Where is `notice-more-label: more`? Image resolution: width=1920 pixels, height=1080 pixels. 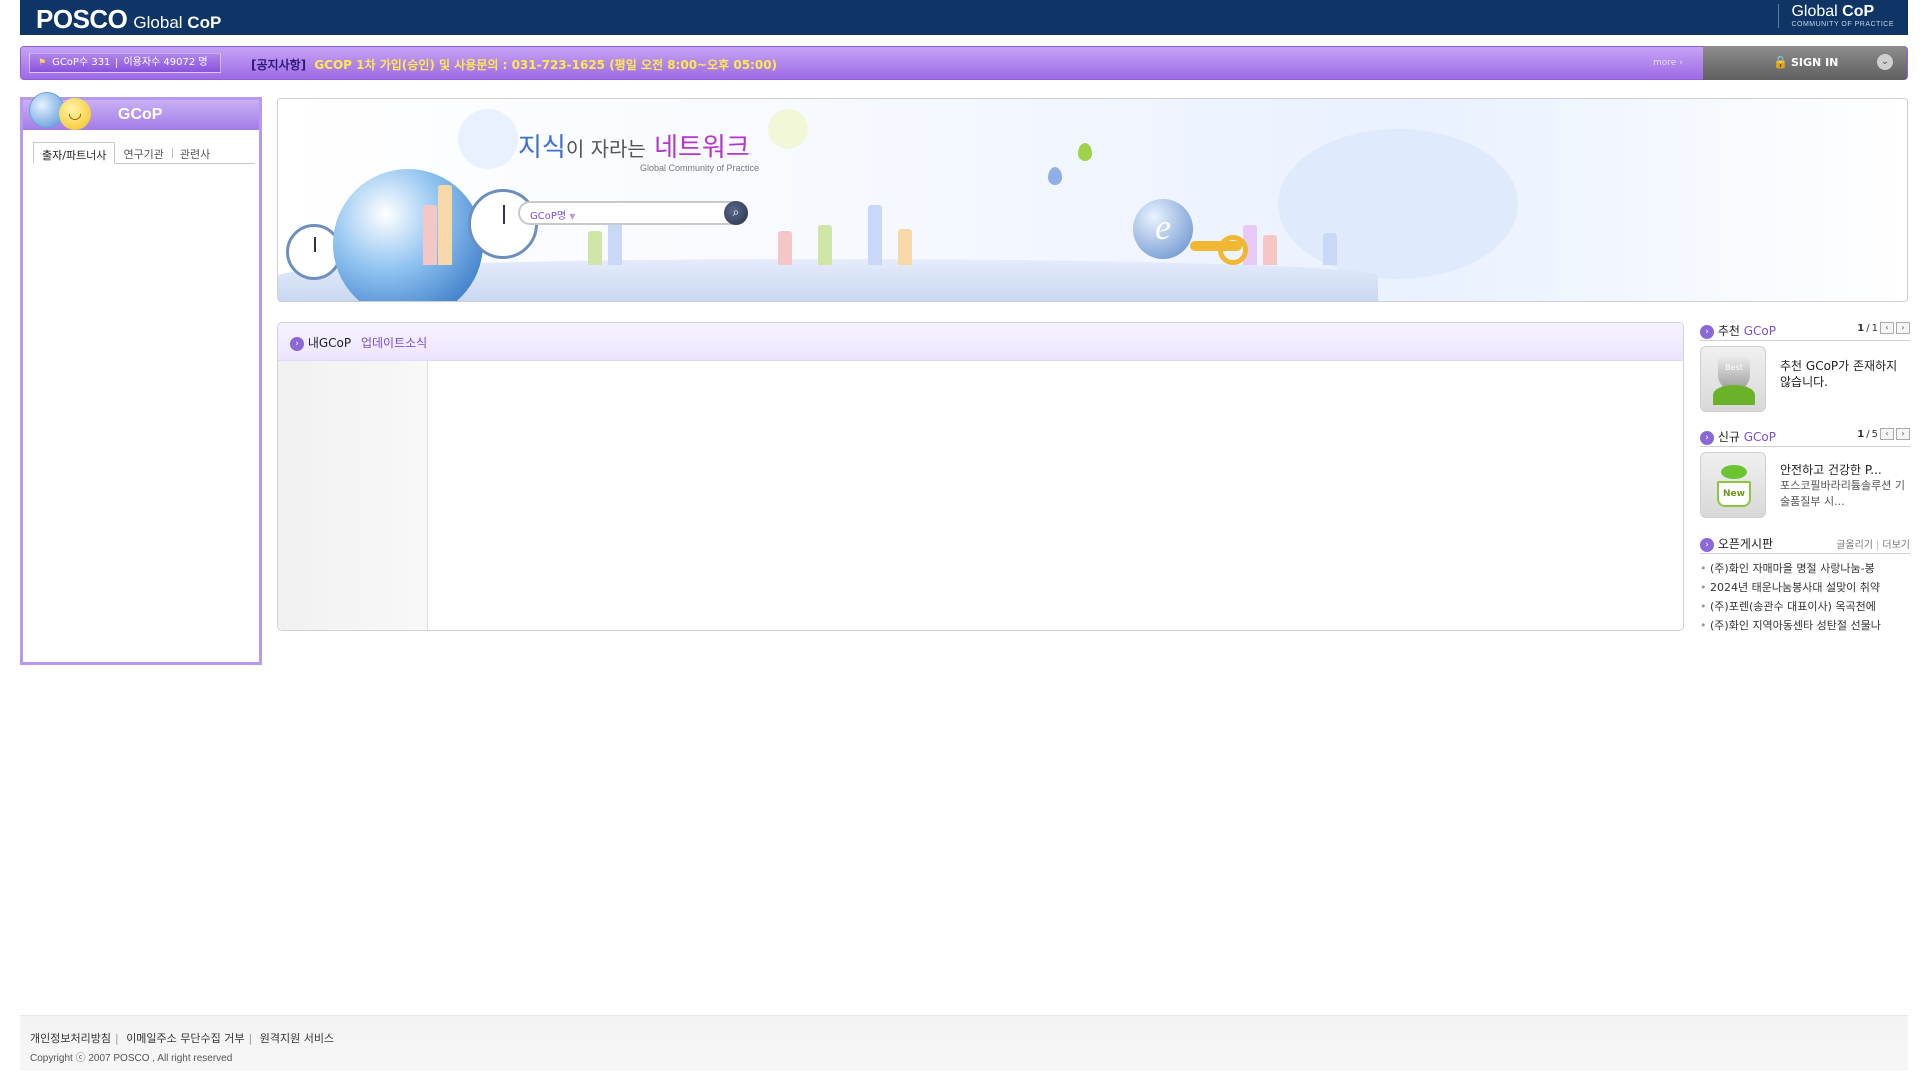 notice-more-label: more is located at coordinates (1665, 63).